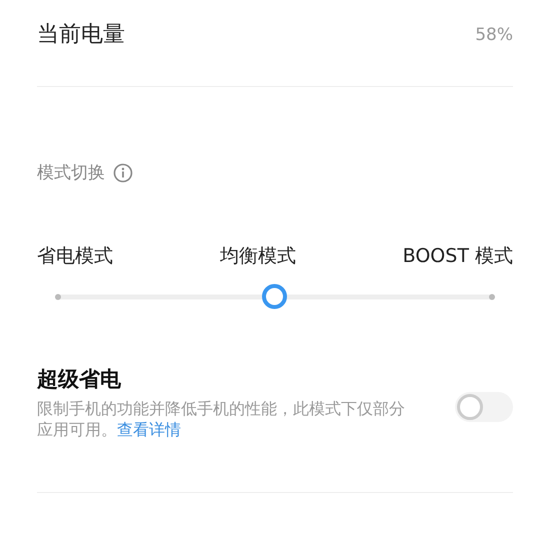 This screenshot has width=550, height=545. What do you see at coordinates (123, 173) in the screenshot?
I see `info-icon` at bounding box center [123, 173].